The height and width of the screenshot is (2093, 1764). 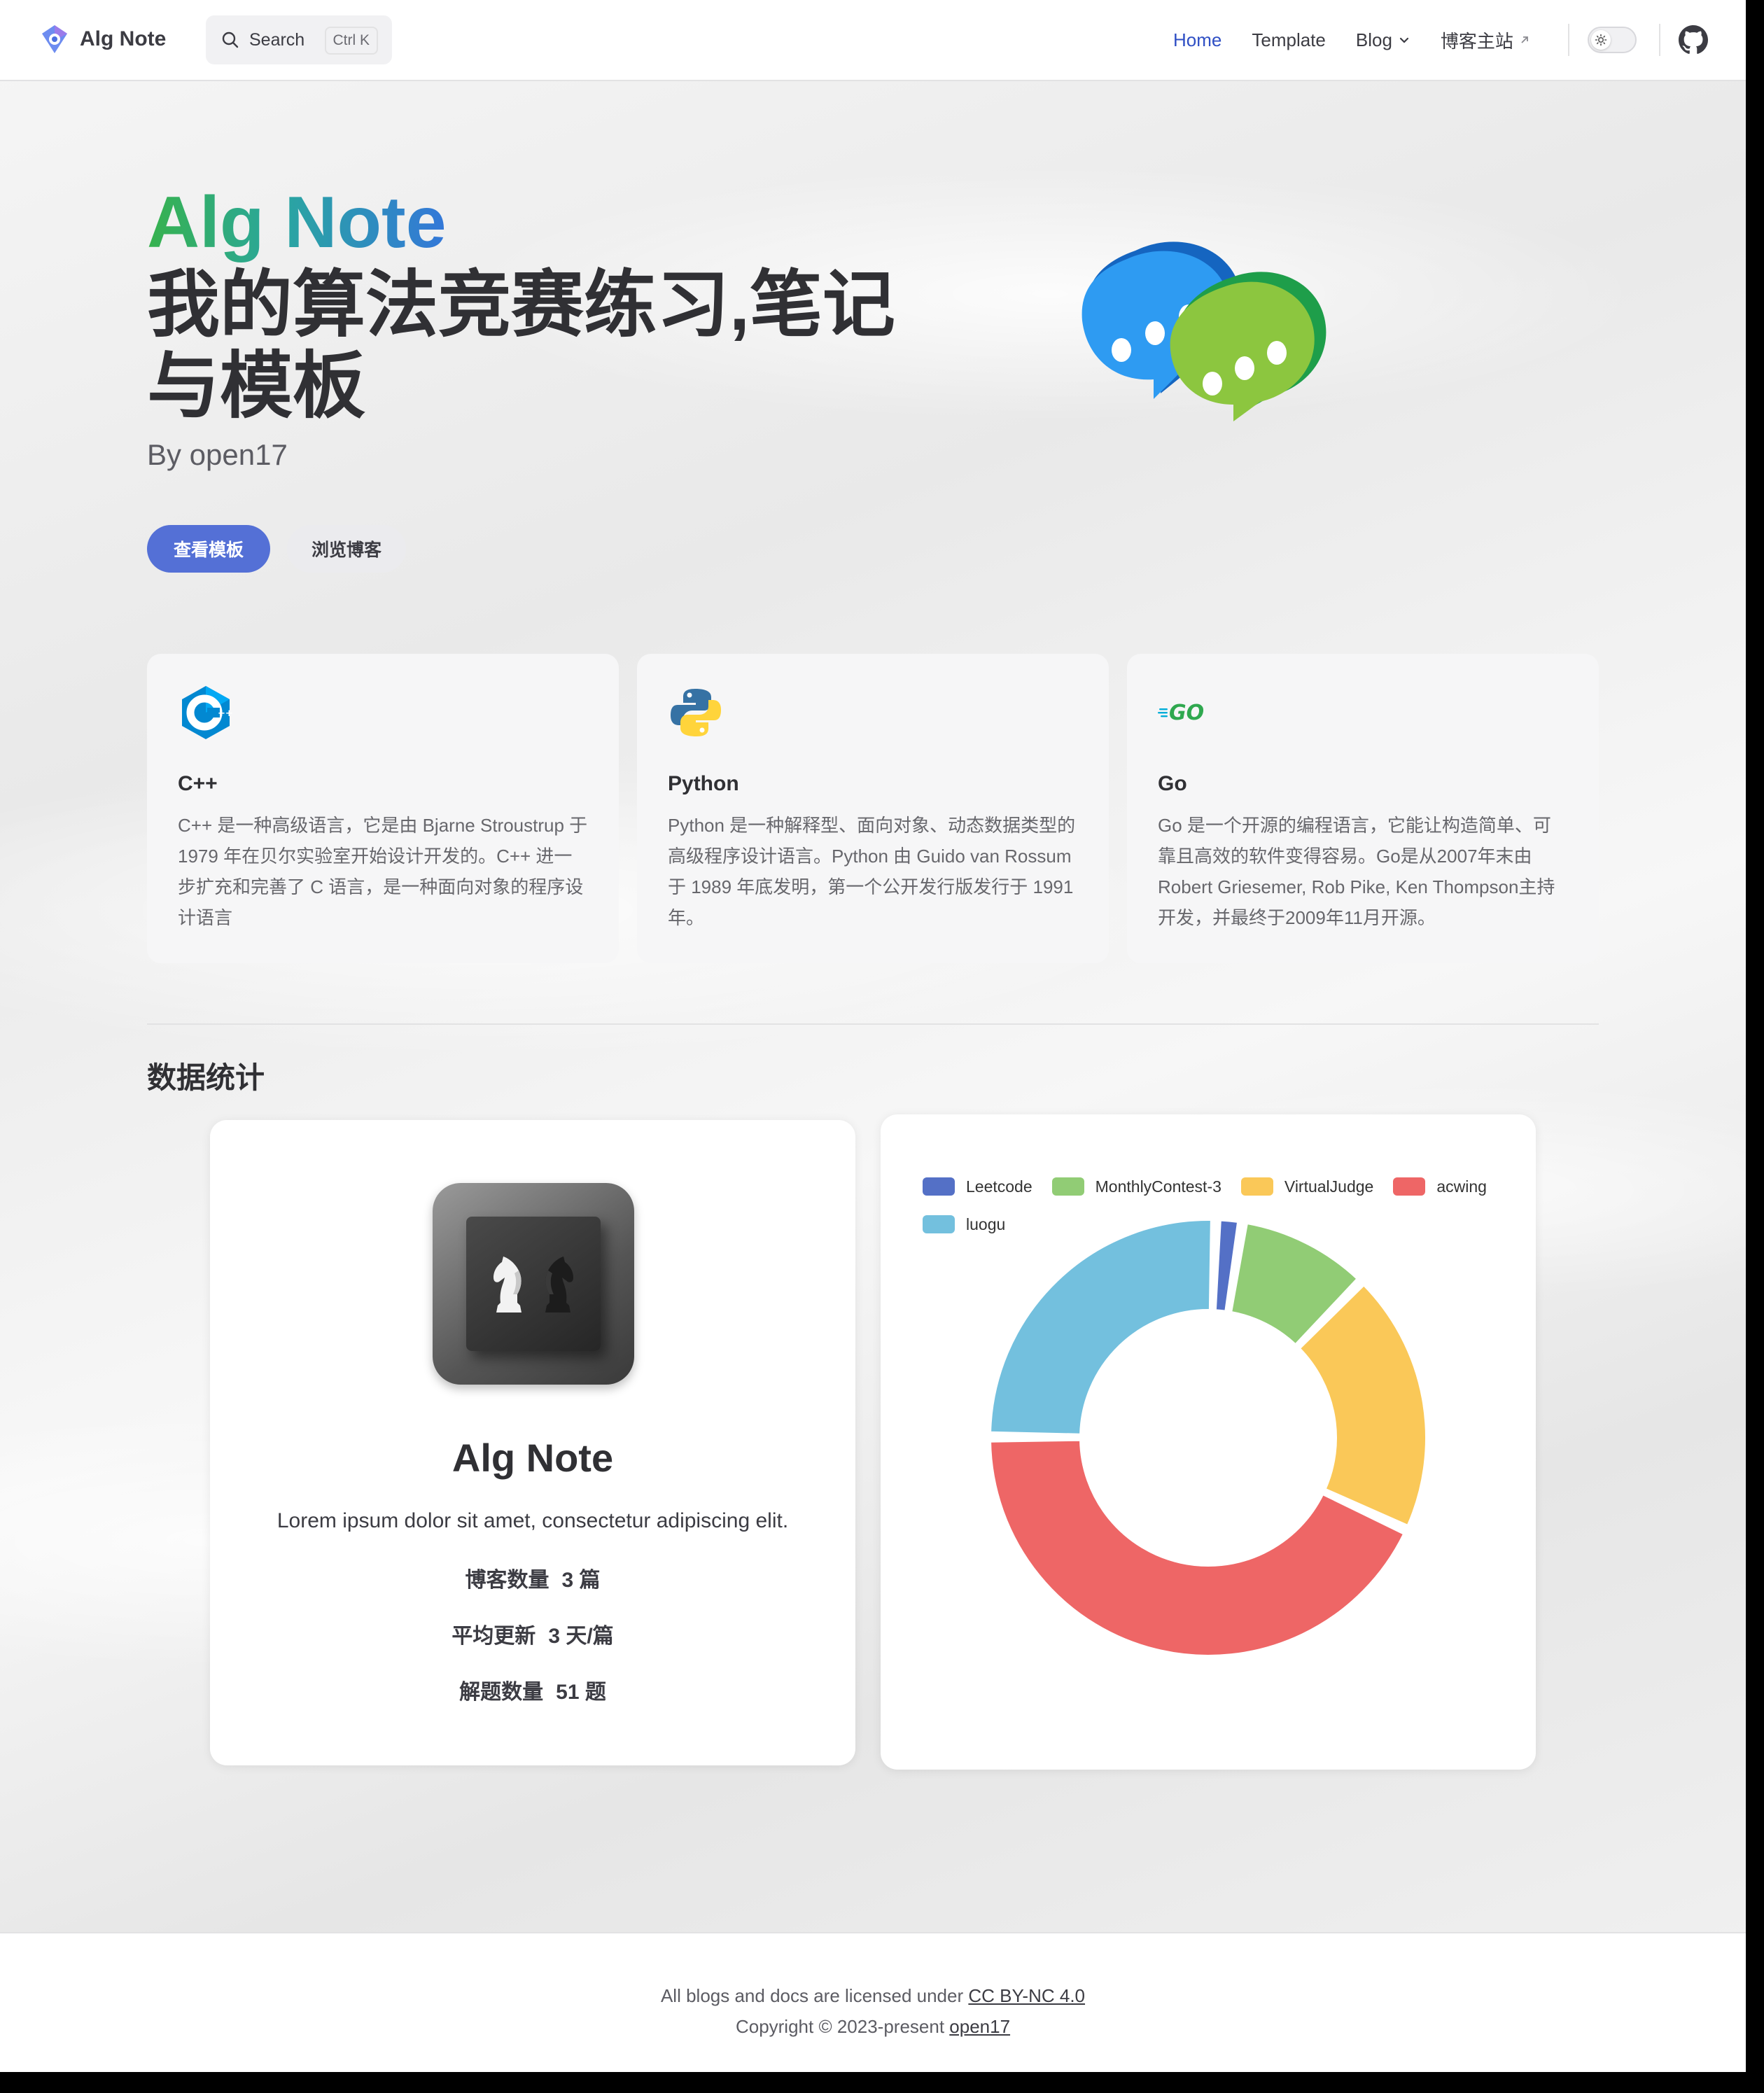 I want to click on section-divider, so click(x=873, y=1024).